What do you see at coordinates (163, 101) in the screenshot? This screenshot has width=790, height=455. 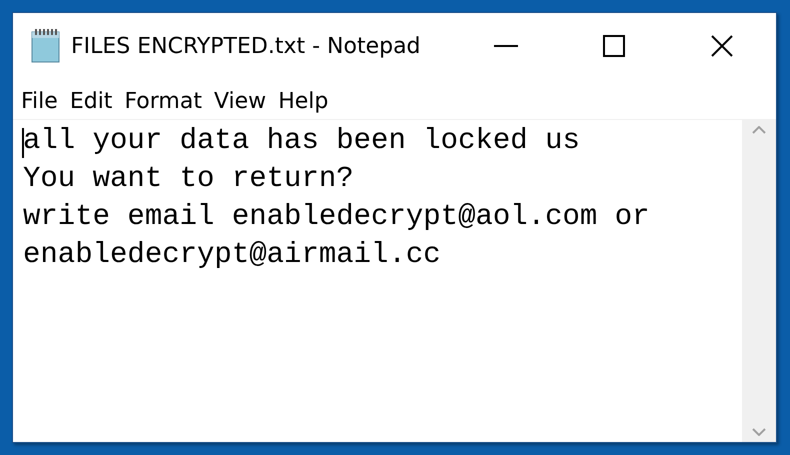 I see `menu-item: Format` at bounding box center [163, 101].